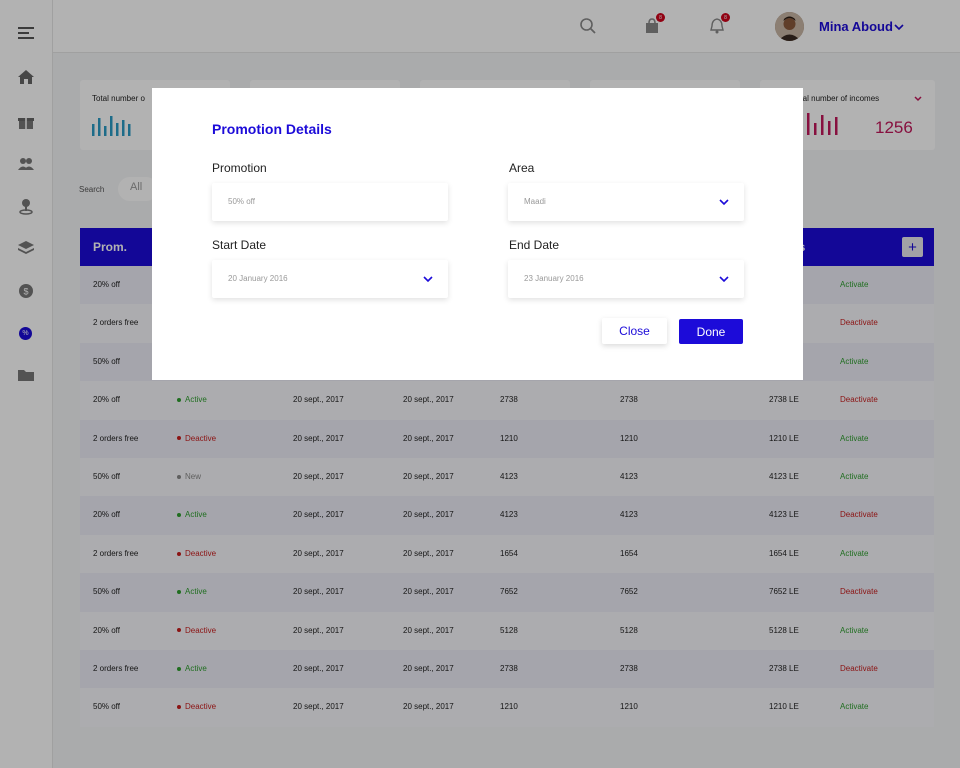 The image size is (960, 768). I want to click on end-date-value: 23 January 2016, so click(554, 278).